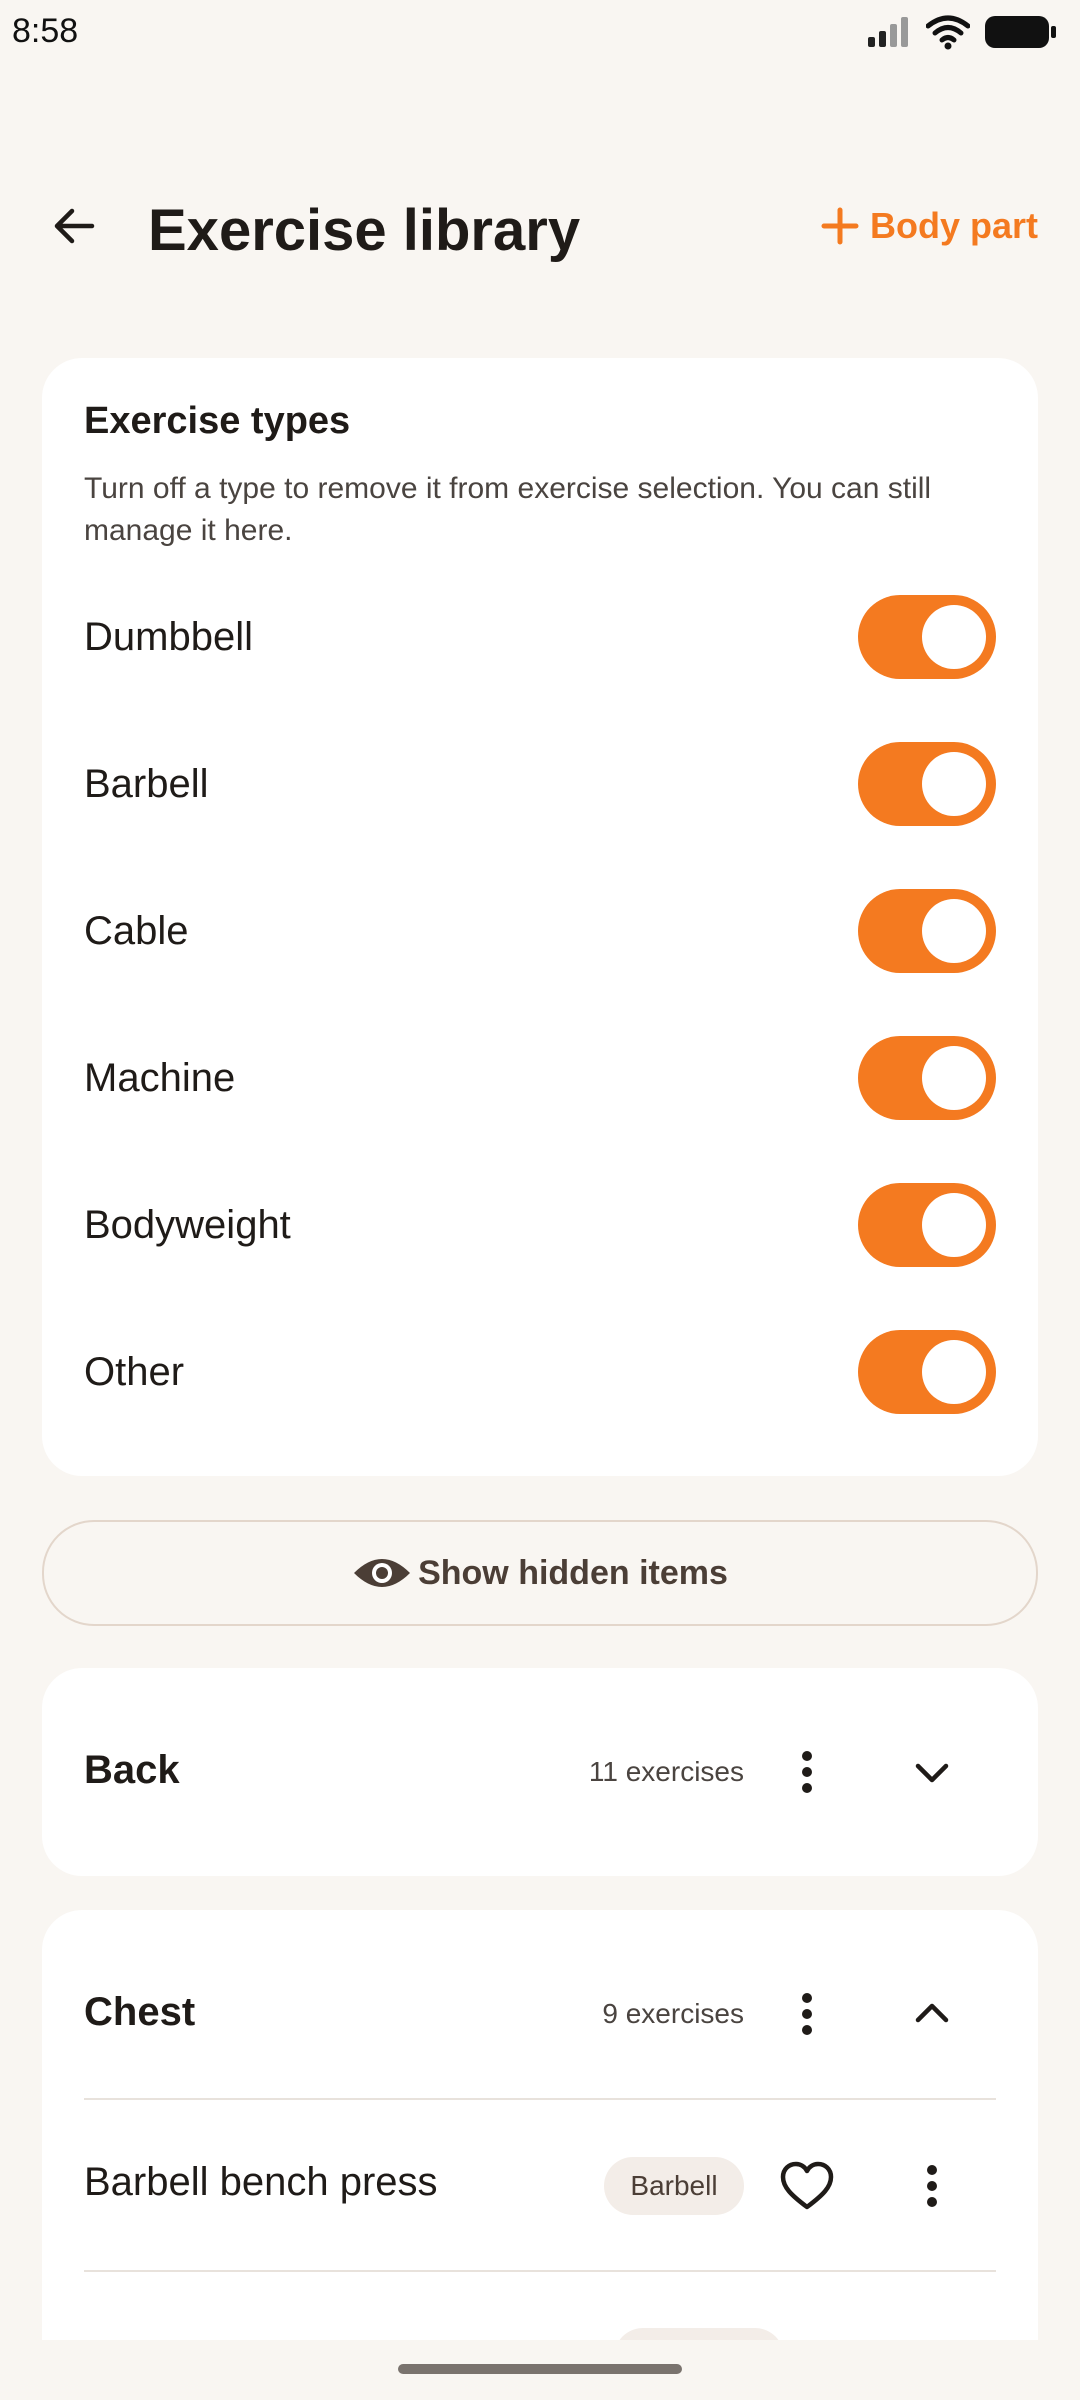  Describe the element at coordinates (160, 1077) in the screenshot. I see `type-label: Machine` at that location.